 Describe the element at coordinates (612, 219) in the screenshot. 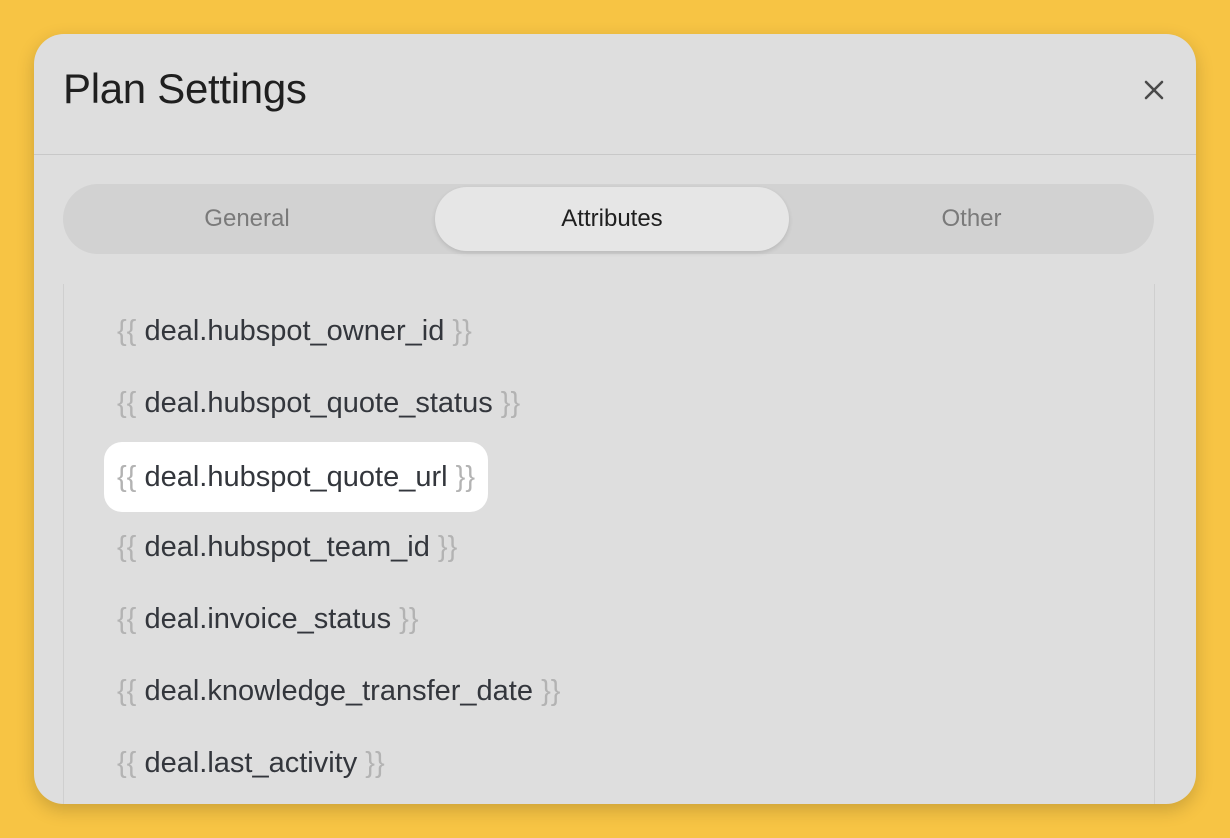

I see `tab-attributes: Attributes` at that location.